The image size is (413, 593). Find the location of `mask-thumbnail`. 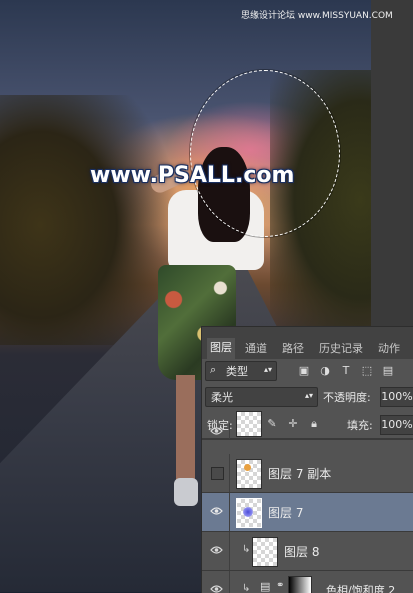

mask-thumbnail is located at coordinates (300, 584).